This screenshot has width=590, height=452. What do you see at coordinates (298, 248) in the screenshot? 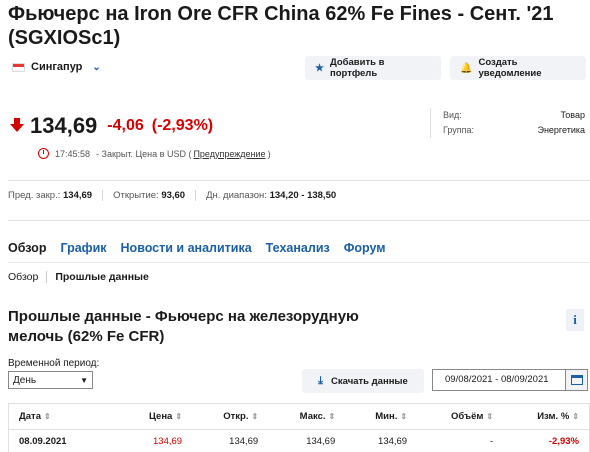
I see `tab-technical: Теханализ` at bounding box center [298, 248].